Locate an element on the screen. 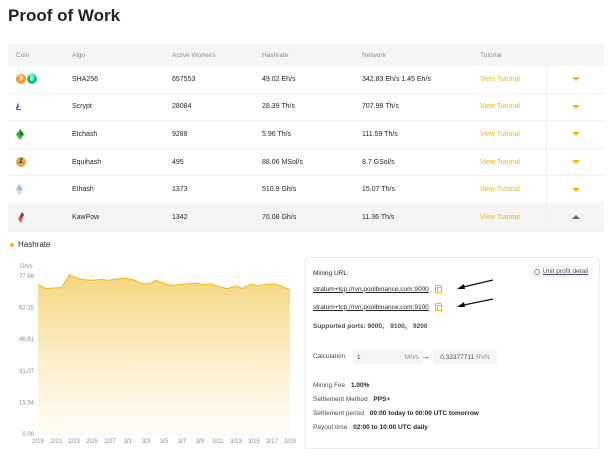 This screenshot has height=456, width=608. etc-icon is located at coordinates (20, 134).